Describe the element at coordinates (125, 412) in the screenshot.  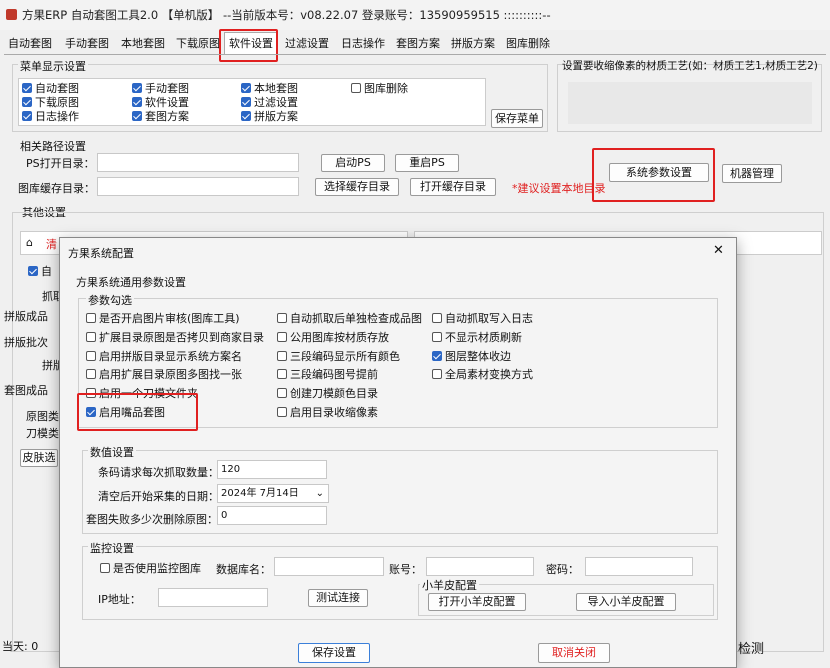
I see `cb-enable-product-taotu: 启用嘴品套图` at that location.